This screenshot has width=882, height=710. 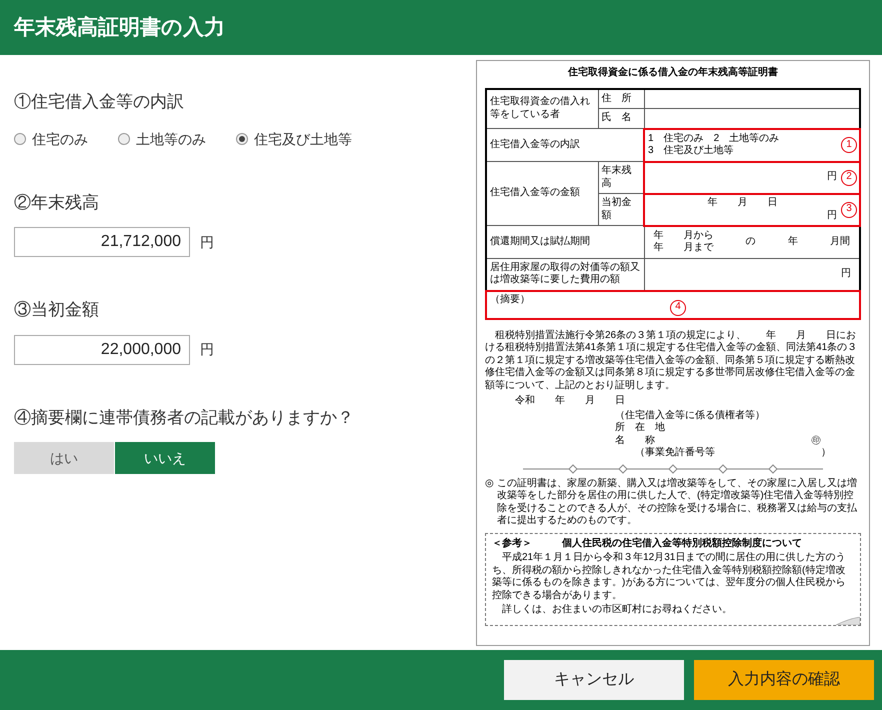 What do you see at coordinates (678, 308) in the screenshot?
I see `callout-number: 4` at bounding box center [678, 308].